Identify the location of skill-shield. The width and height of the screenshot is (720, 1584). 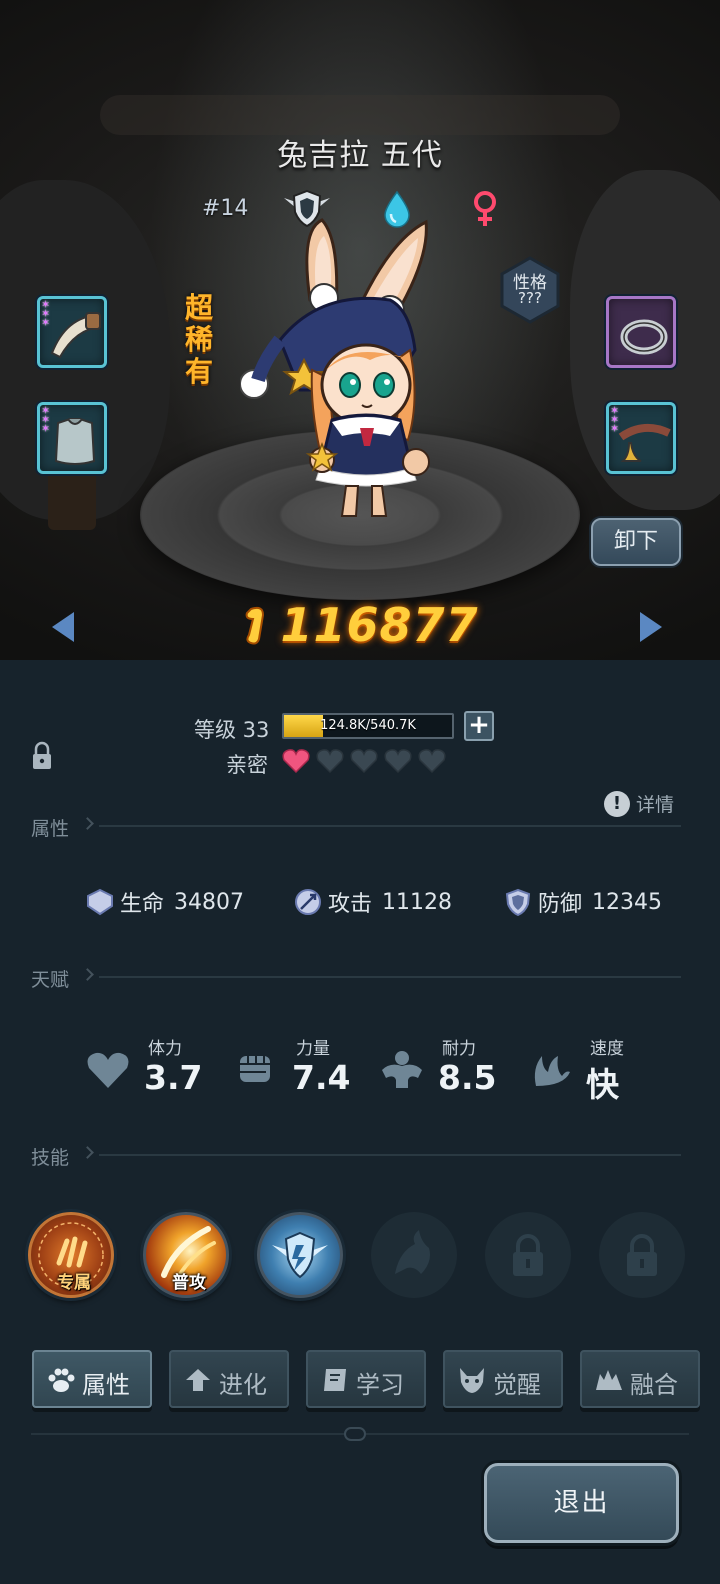
(300, 1255).